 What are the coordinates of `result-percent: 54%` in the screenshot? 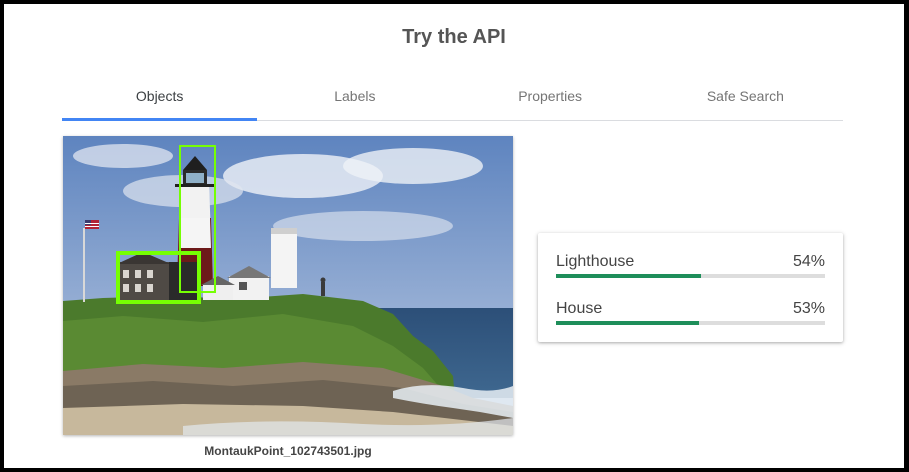 It's located at (808, 261).